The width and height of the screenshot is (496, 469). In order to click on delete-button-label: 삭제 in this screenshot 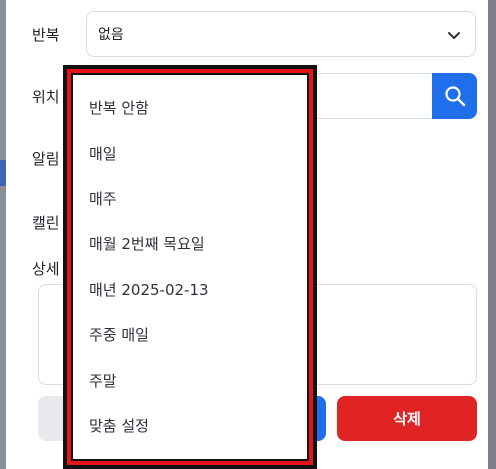, I will do `click(407, 419)`.